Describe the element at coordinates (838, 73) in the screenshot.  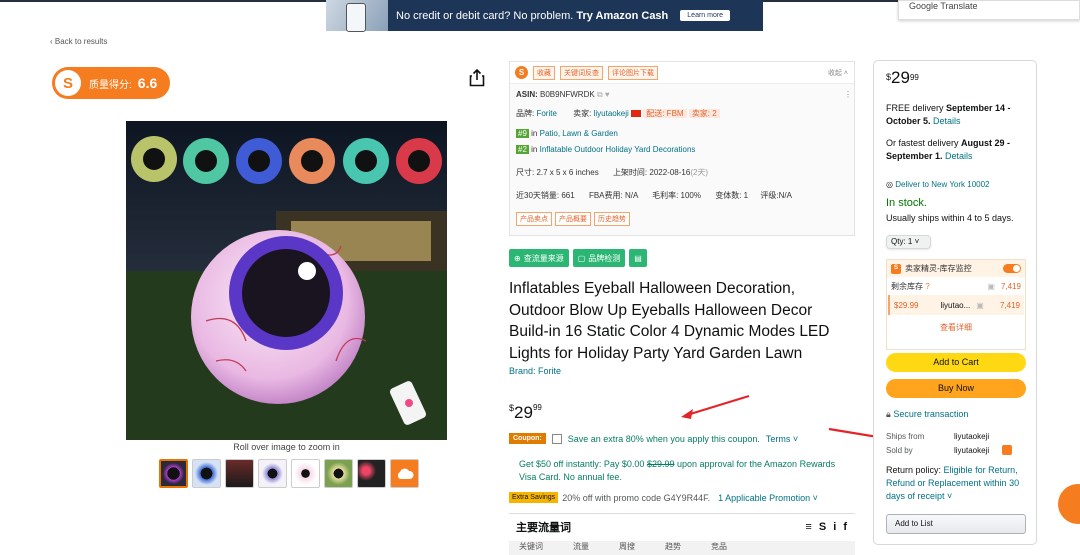
I see `collapse-toggle: 收起 ˄` at that location.